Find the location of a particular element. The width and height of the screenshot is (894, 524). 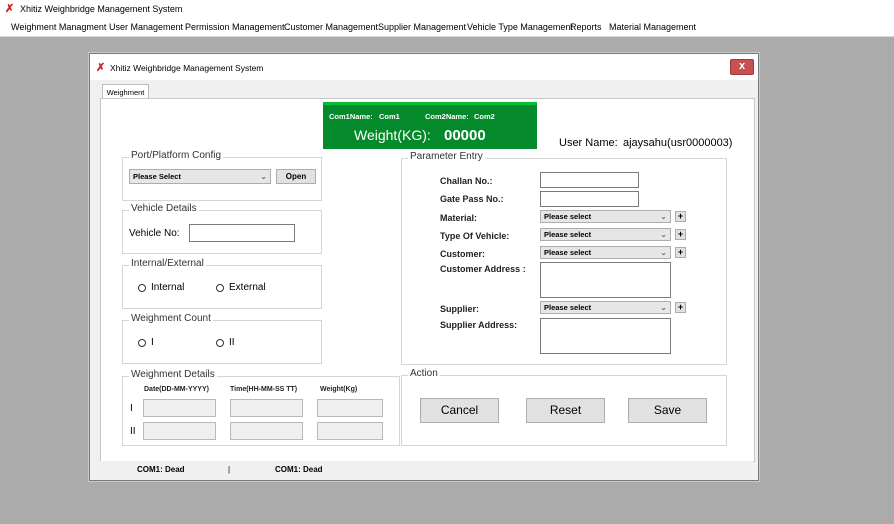

customer-select-value: Please select is located at coordinates (568, 252).